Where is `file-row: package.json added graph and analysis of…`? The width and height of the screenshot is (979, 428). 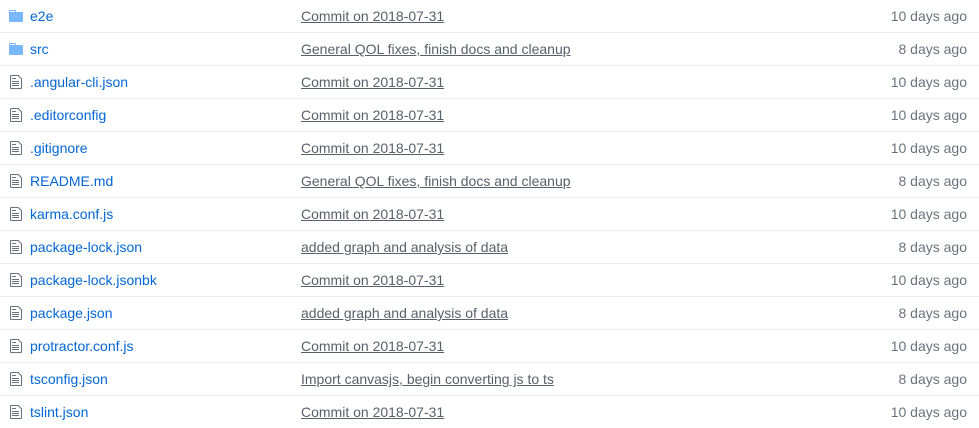 file-row: package.json added graph and analysis of… is located at coordinates (489, 313).